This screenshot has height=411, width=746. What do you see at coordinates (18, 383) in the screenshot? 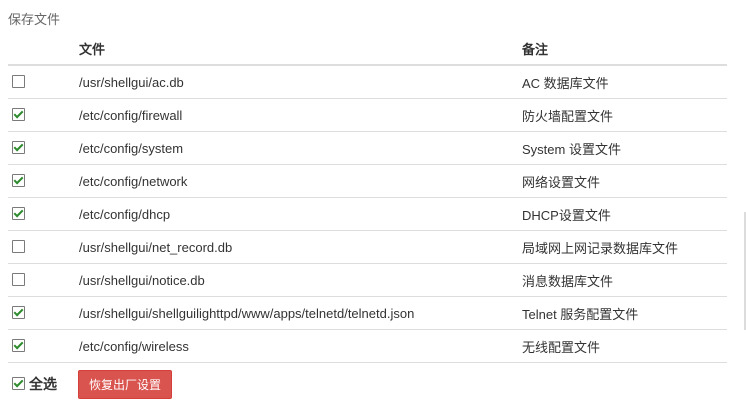
I see `checkbox-icon` at bounding box center [18, 383].